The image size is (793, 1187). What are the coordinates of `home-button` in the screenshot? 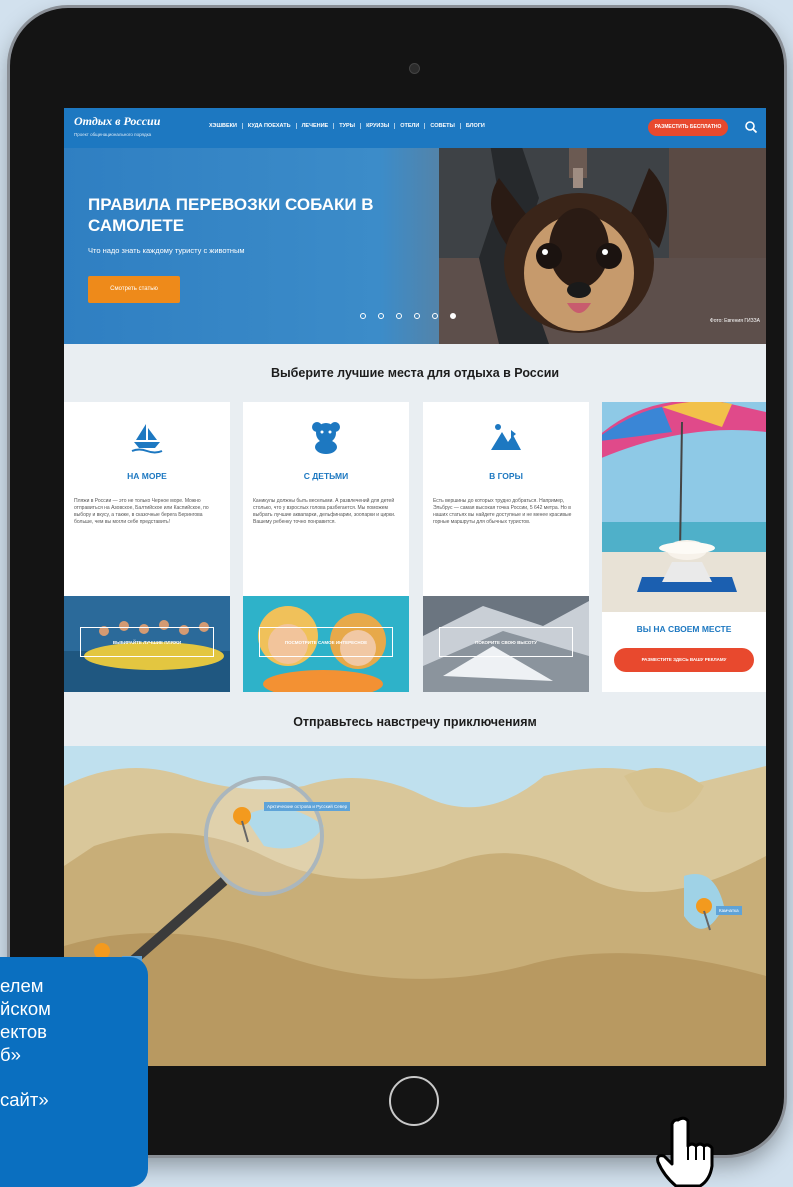 It's located at (414, 1101).